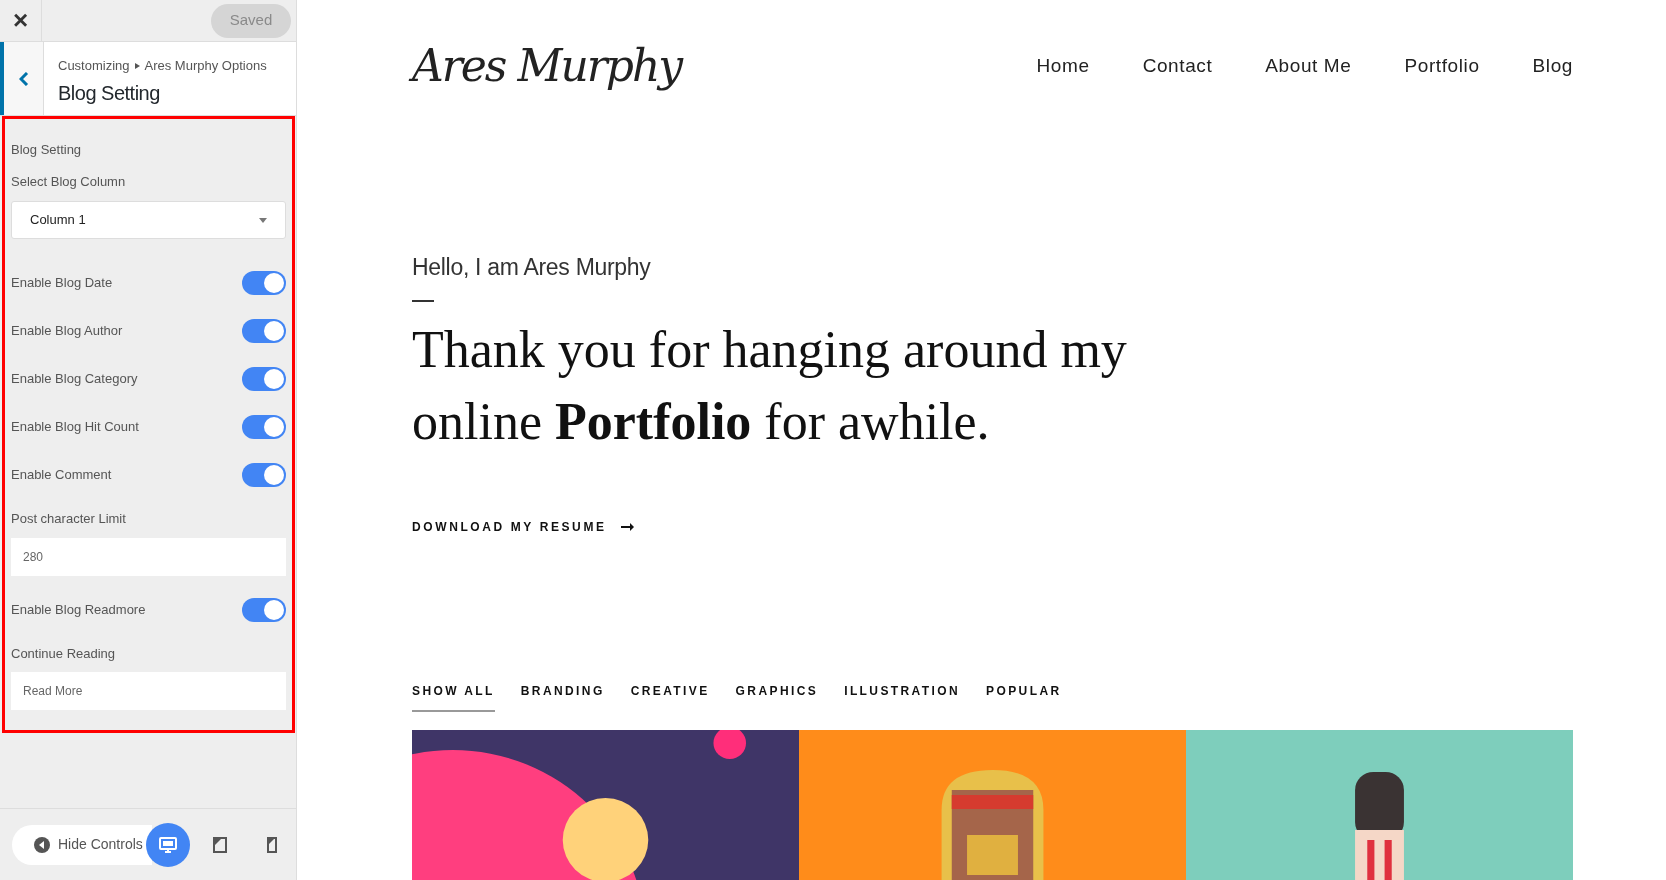 Image resolution: width=1666 pixels, height=880 pixels. Describe the element at coordinates (69, 181) in the screenshot. I see `field-label: Select Blog Column` at that location.